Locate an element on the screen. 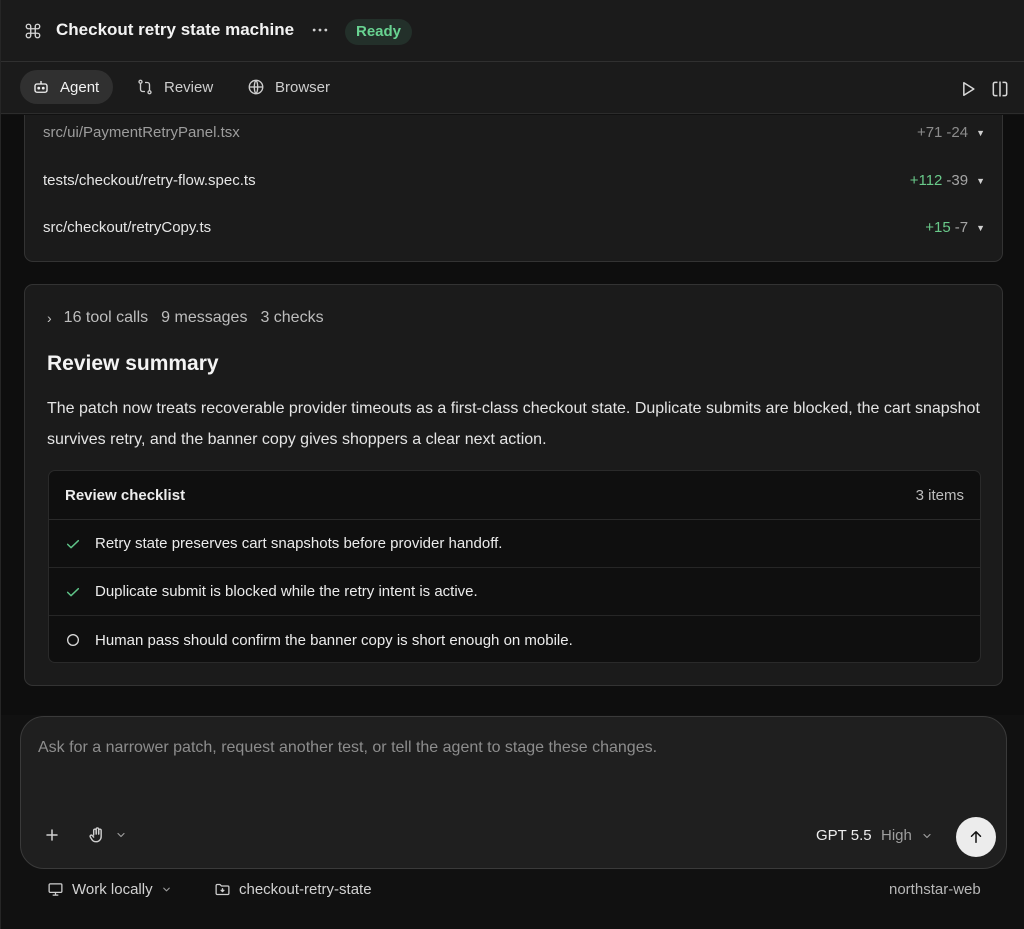  model-selector: GPT 5.5 is located at coordinates (844, 835).